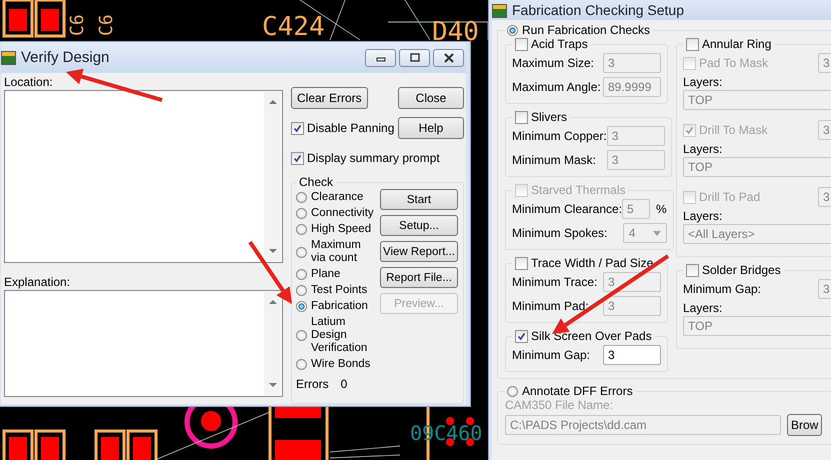 The height and width of the screenshot is (460, 831). What do you see at coordinates (380, 57) in the screenshot?
I see `minimize-button` at bounding box center [380, 57].